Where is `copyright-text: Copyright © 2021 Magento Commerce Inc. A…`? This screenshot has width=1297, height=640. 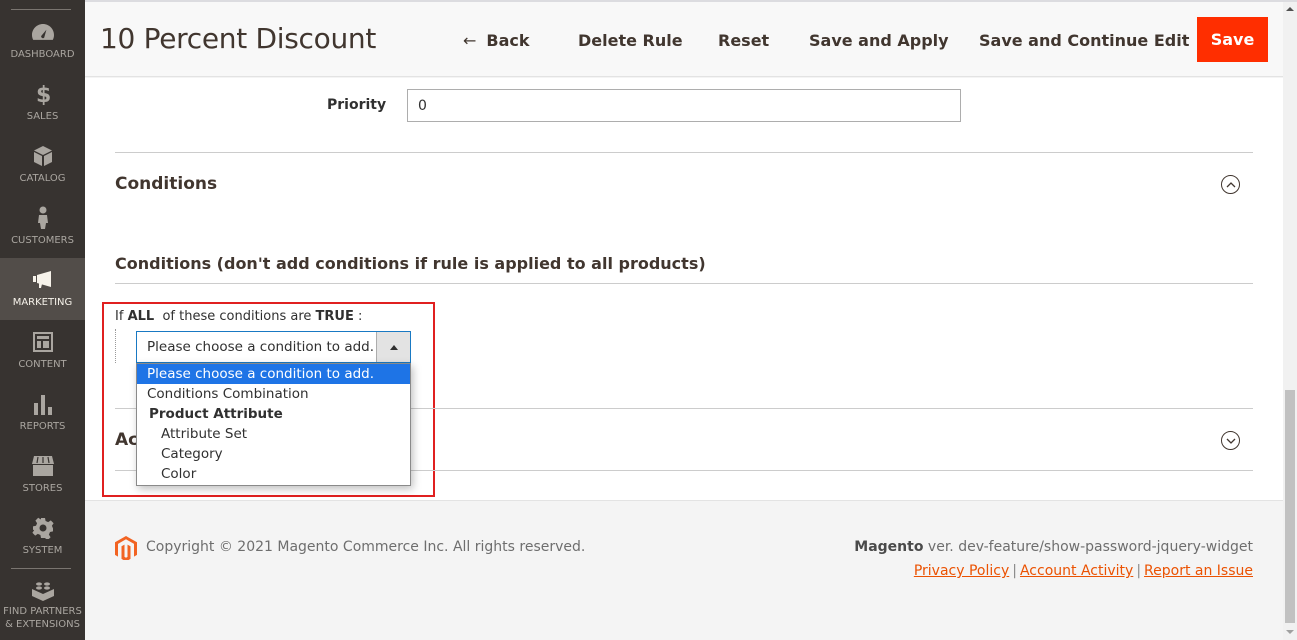
copyright-text: Copyright © 2021 Magento Commerce Inc. A… is located at coordinates (366, 547).